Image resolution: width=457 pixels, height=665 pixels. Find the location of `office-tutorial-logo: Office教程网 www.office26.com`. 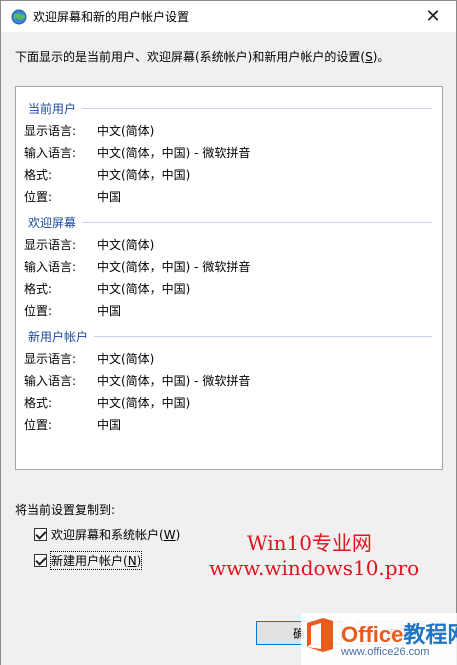

office-tutorial-logo: Office教程网 www.office26.com is located at coordinates (379, 639).